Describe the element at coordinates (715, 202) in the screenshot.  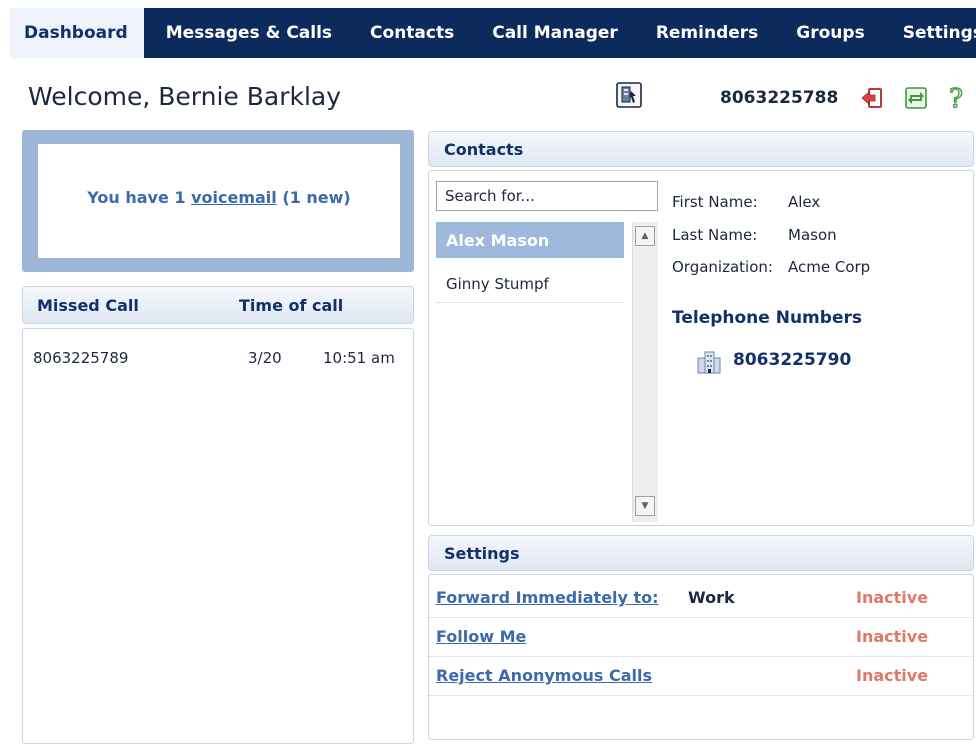
I see `first-name-label: First Name:` at that location.